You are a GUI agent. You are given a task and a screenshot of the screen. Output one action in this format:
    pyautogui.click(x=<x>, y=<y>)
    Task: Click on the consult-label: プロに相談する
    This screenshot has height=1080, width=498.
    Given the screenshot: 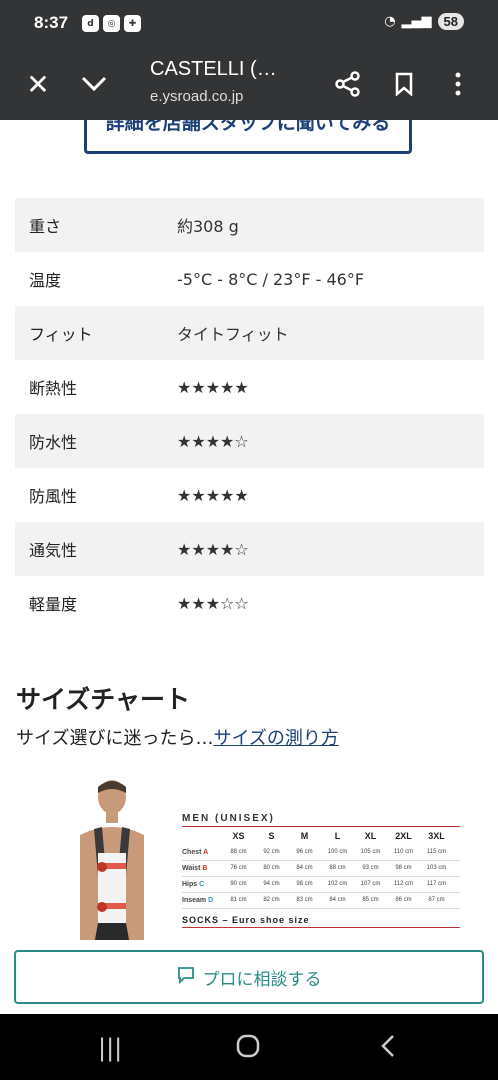 What is the action you would take?
    pyautogui.click(x=262, y=979)
    